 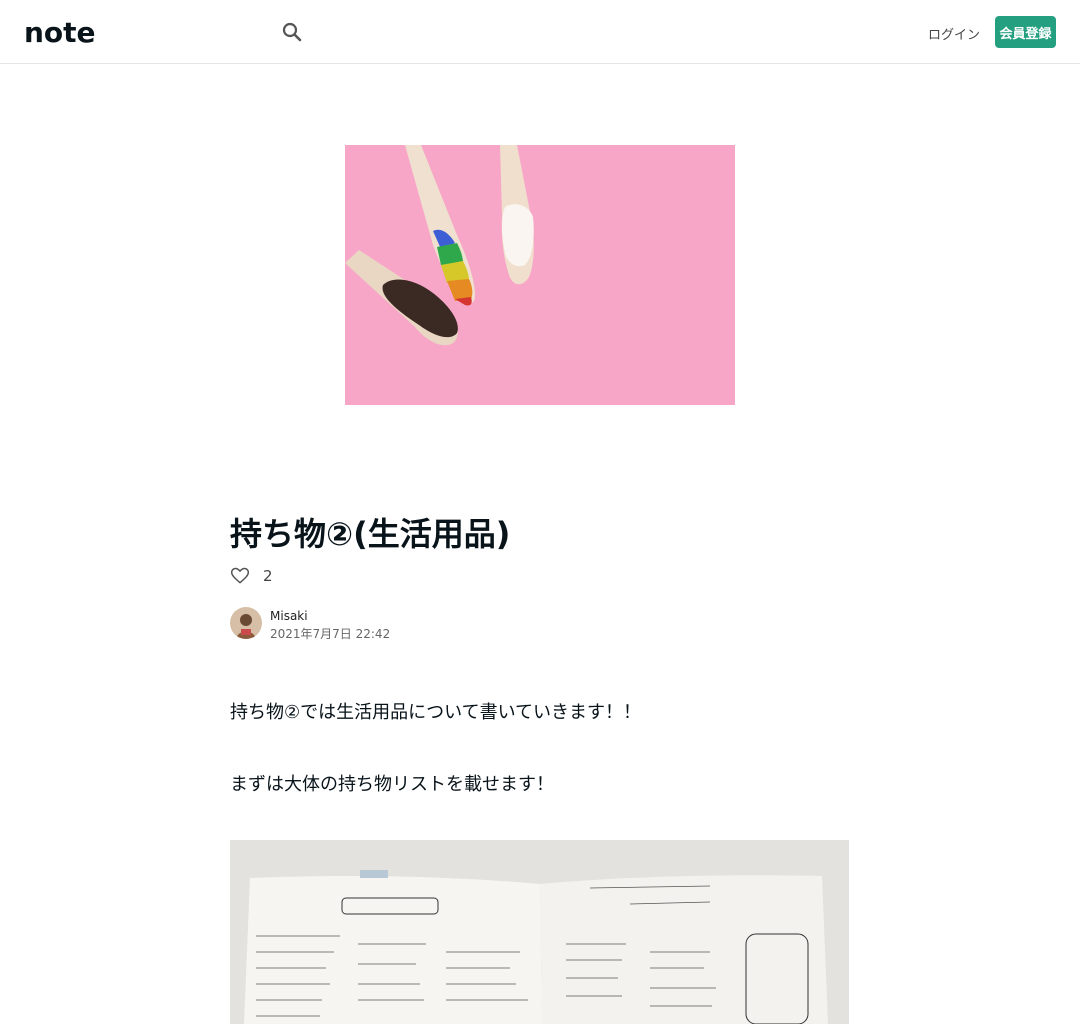 I want to click on like-count: 2, so click(x=268, y=576).